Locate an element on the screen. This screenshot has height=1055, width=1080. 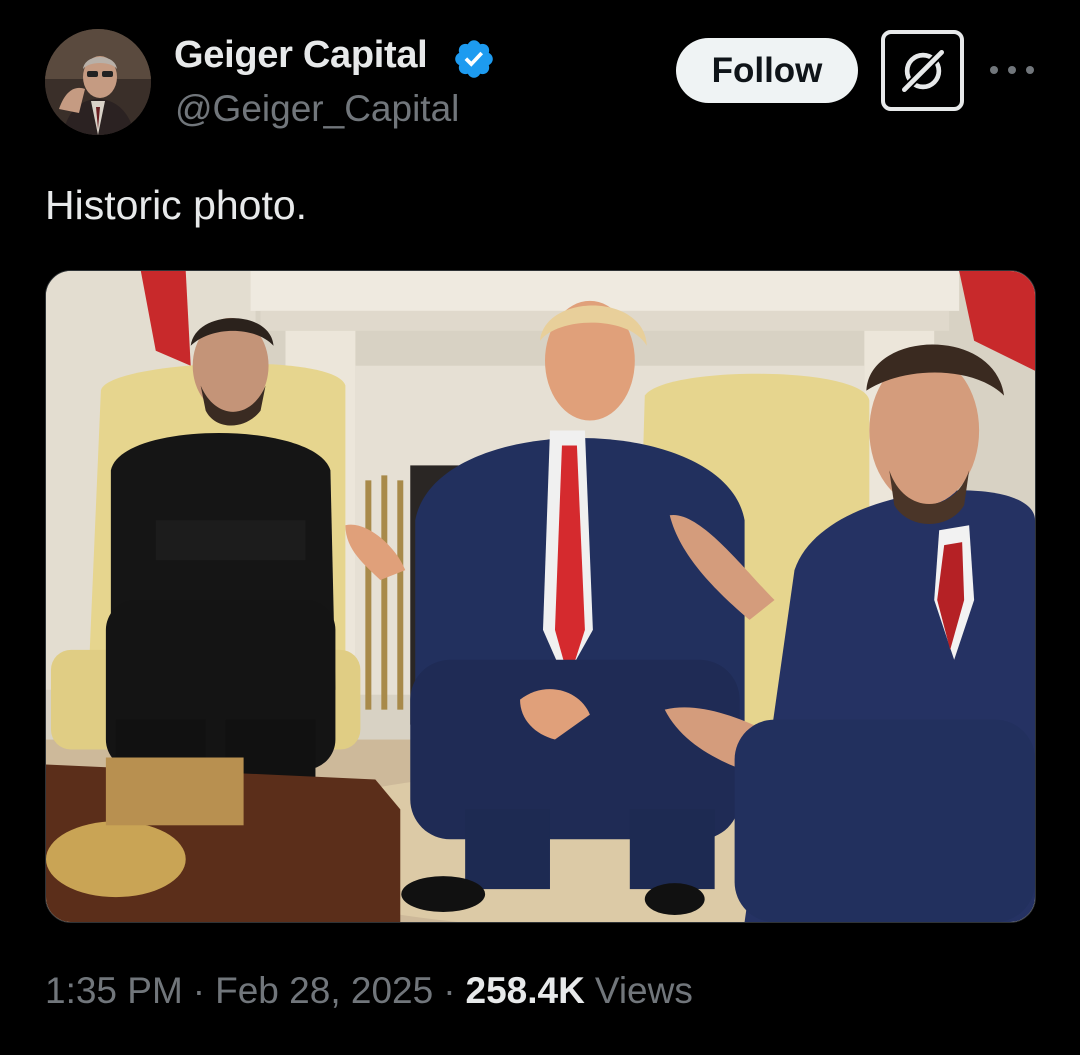
views-label: Views is located at coordinates (644, 991).